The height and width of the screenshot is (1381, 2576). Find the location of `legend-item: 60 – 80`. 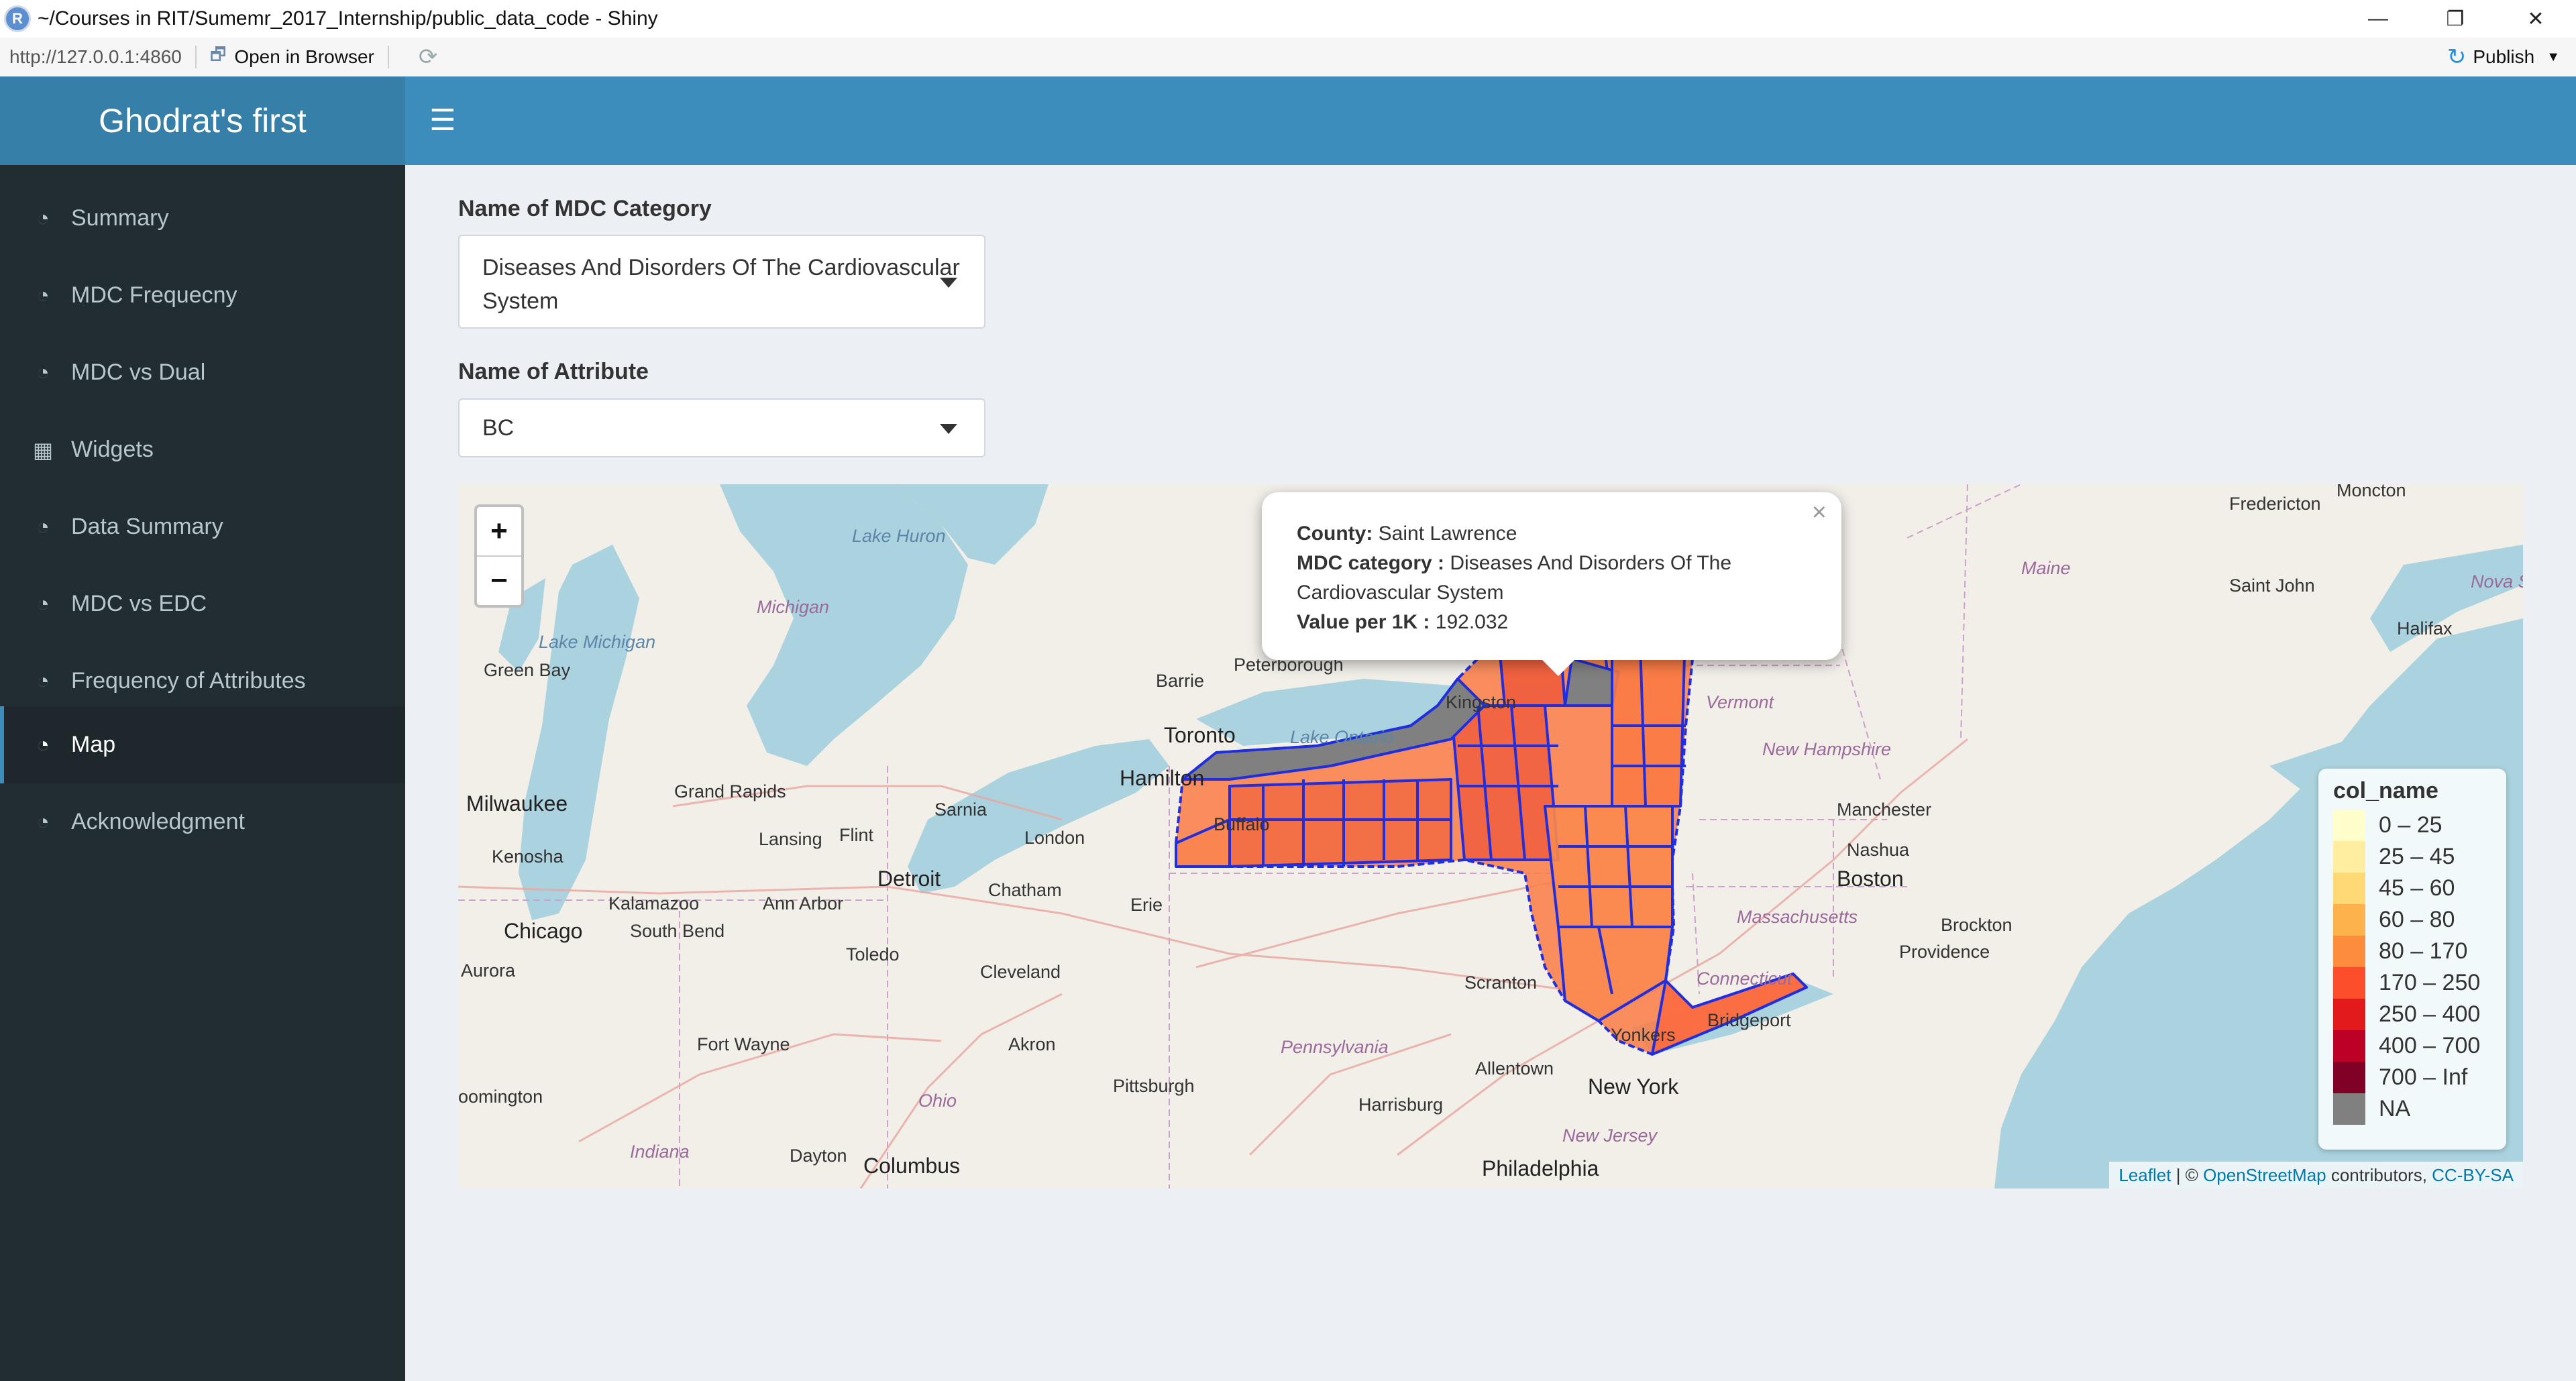

legend-item: 60 – 80 is located at coordinates (2412, 920).